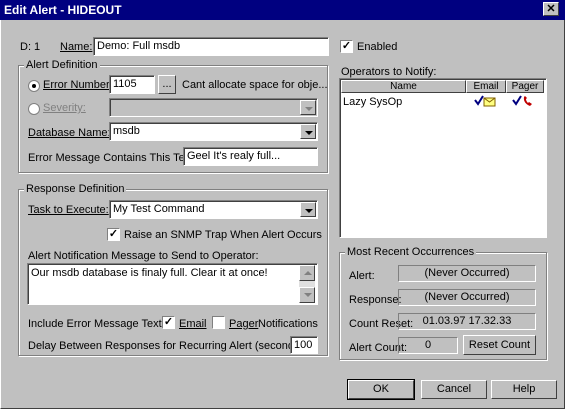  Describe the element at coordinates (34, 109) in the screenshot. I see `severity-radio` at that location.